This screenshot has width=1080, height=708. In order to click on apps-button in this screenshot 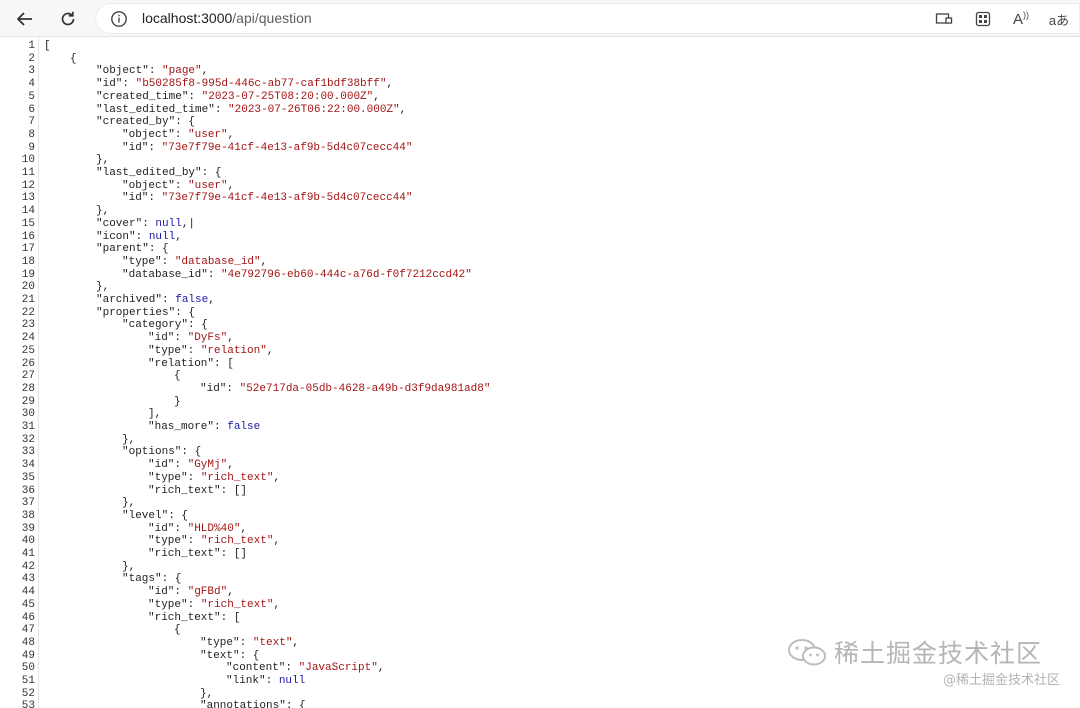, I will do `click(983, 19)`.